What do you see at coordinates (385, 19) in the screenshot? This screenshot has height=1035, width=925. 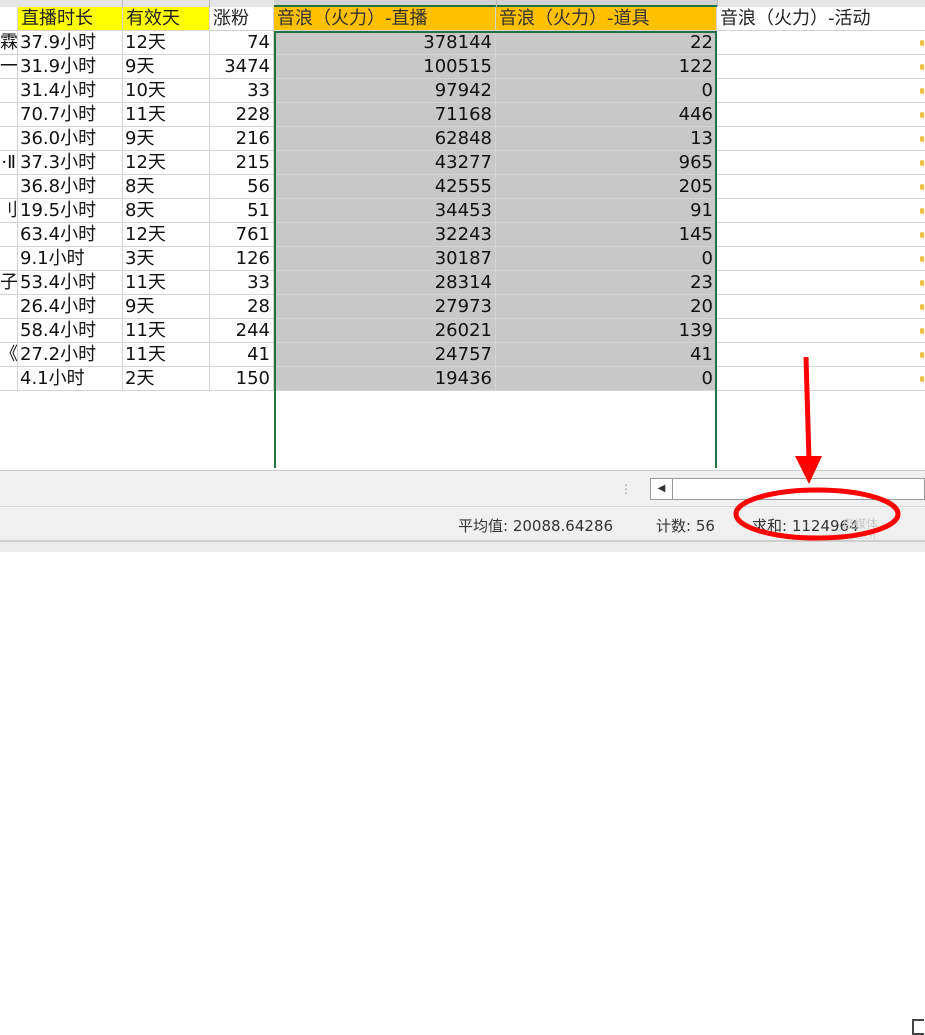 I see `header-wave-live: 音浪（火力）-直播` at bounding box center [385, 19].